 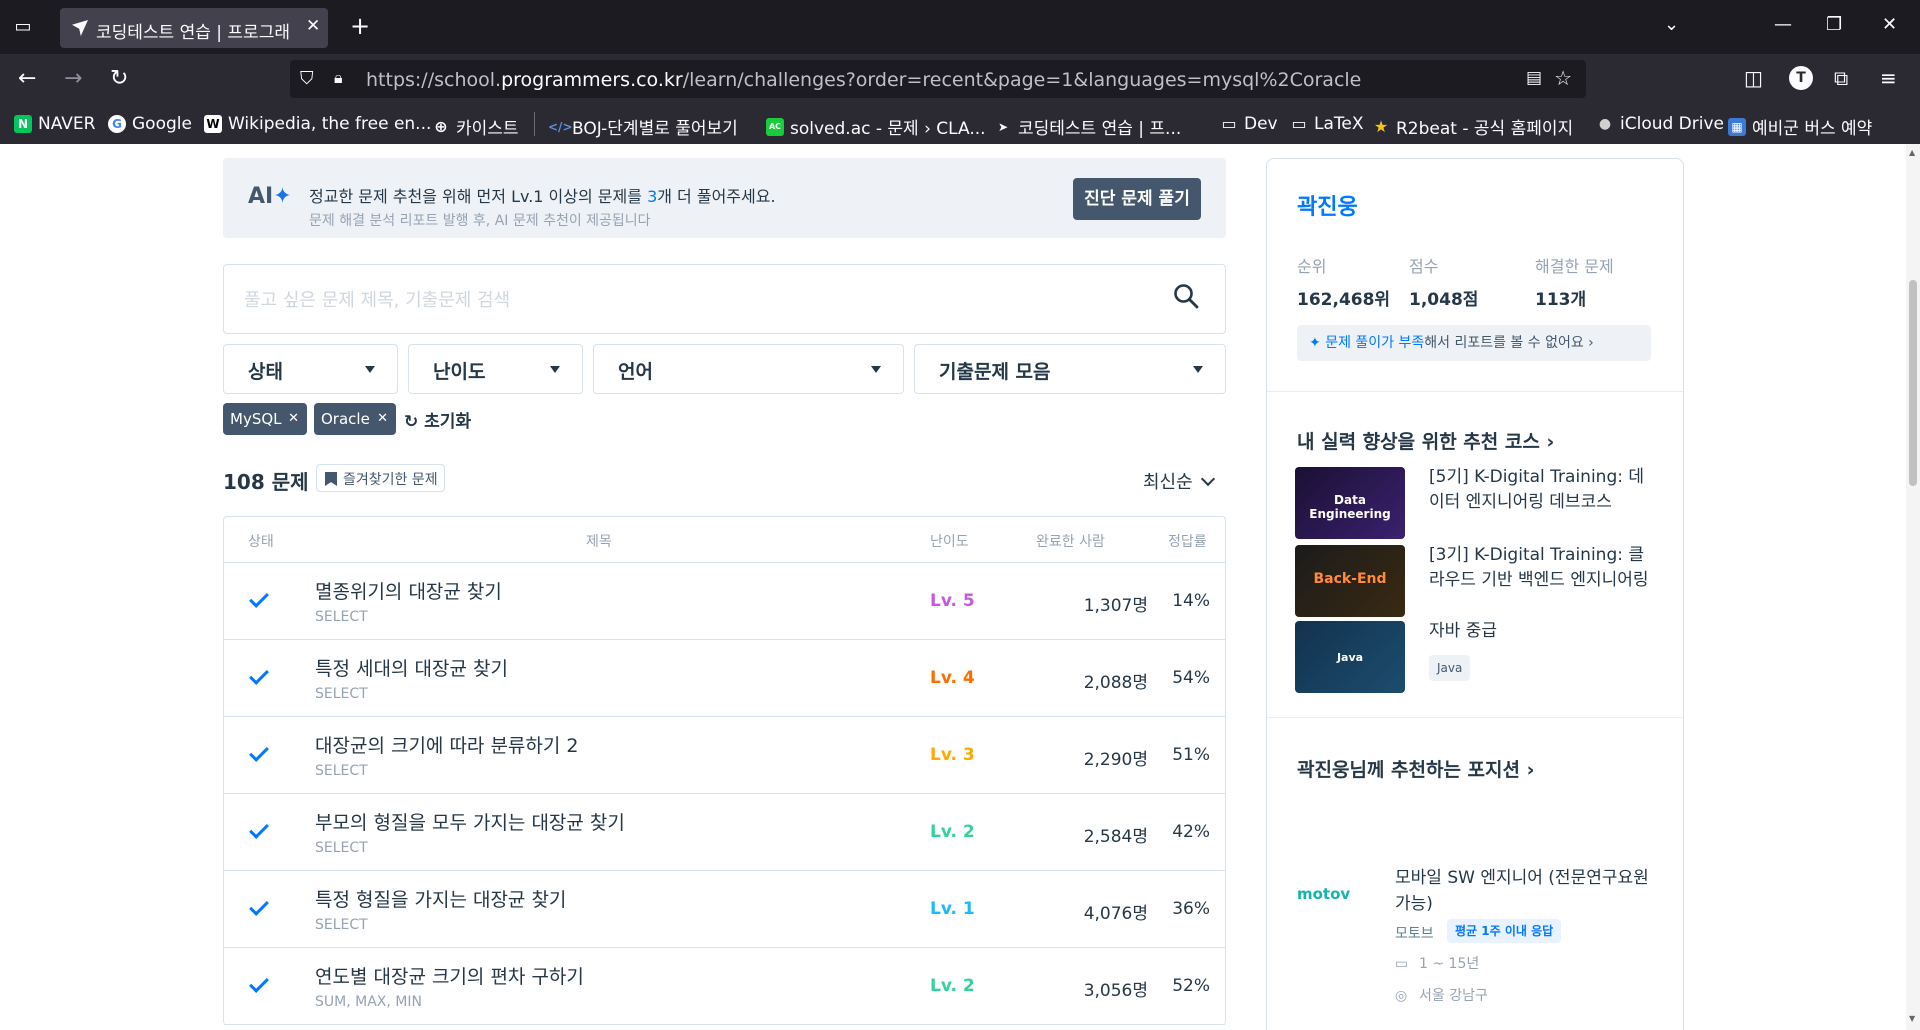 I want to click on problem-category: SUM, MAX, MIN, so click(x=368, y=1002).